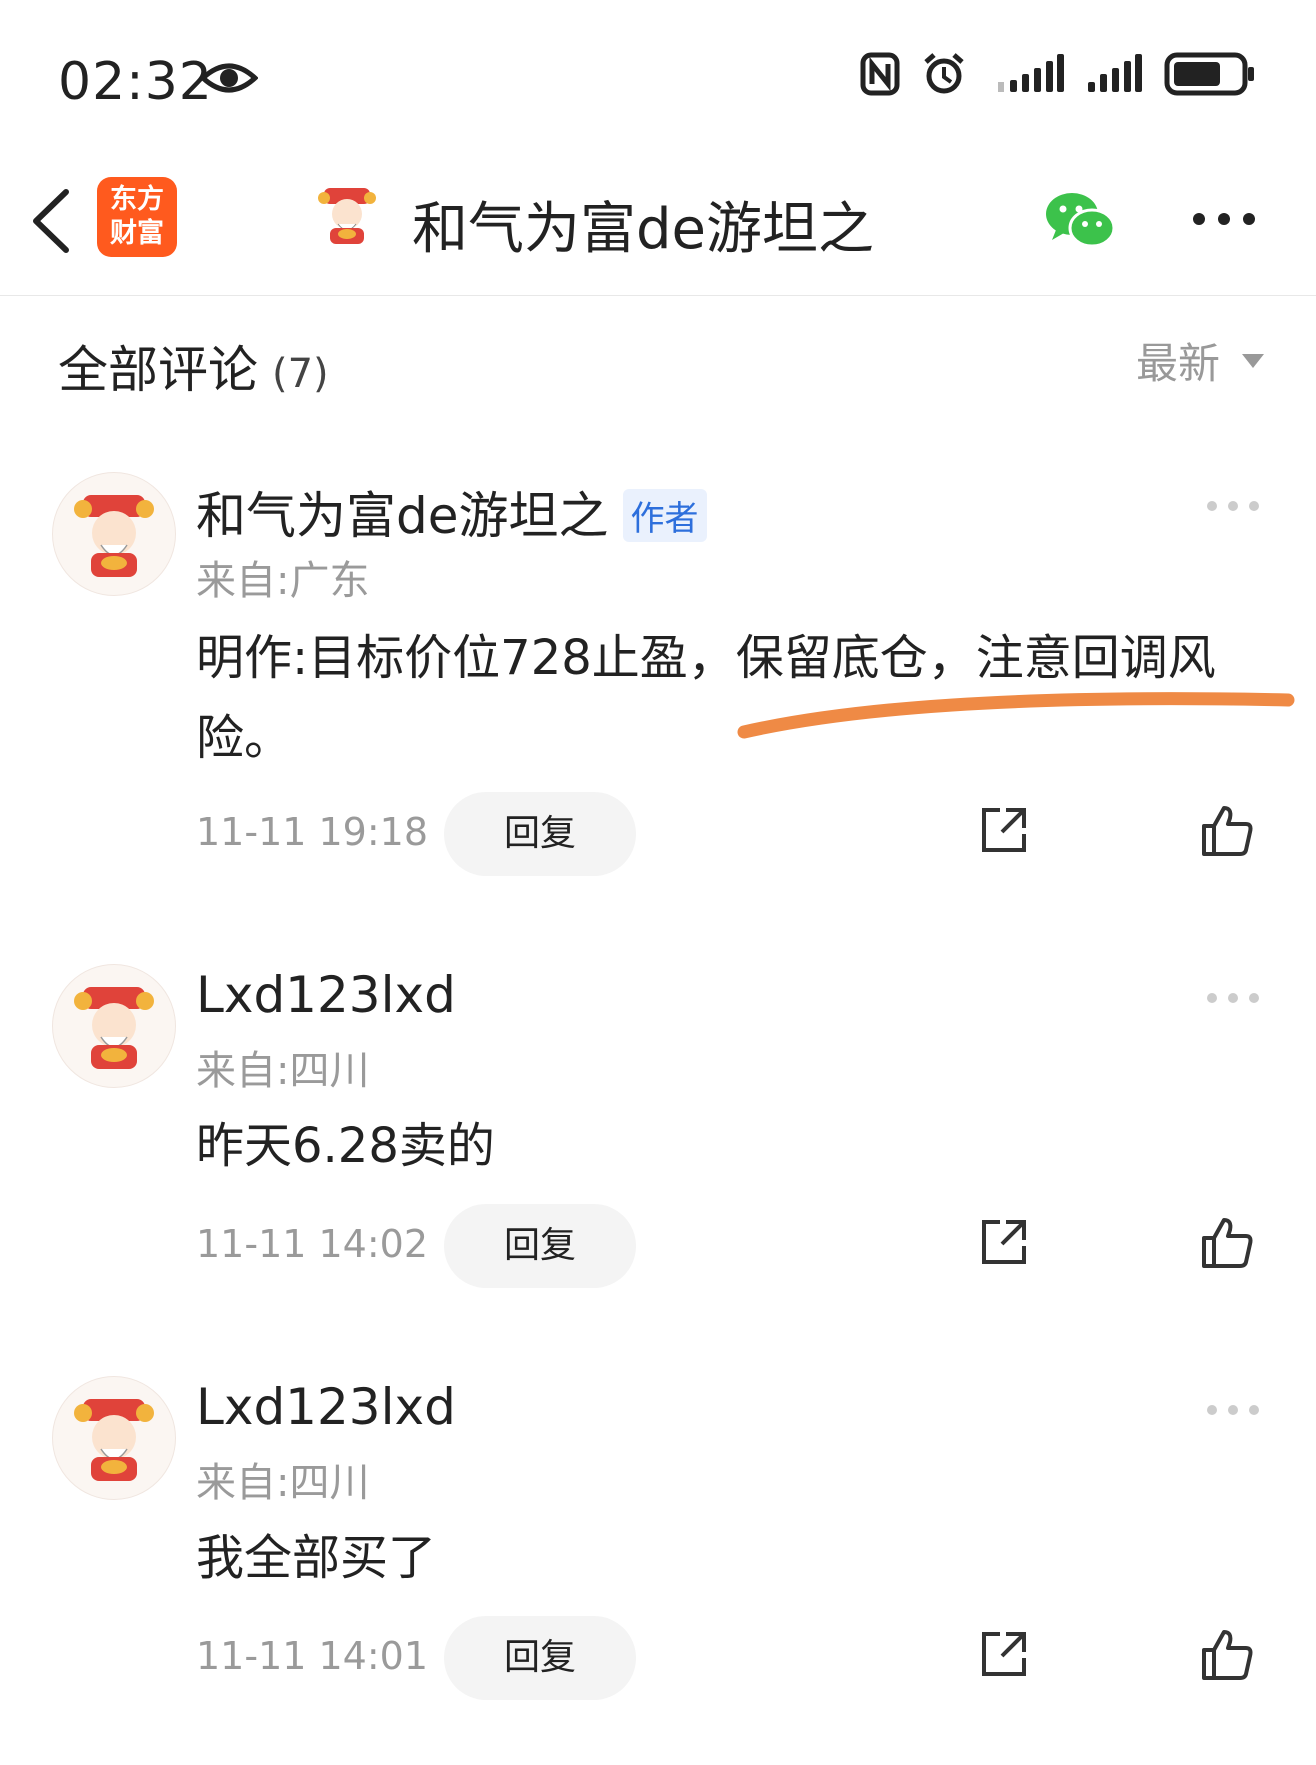  Describe the element at coordinates (664, 515) in the screenshot. I see `author-badge: 作者` at that location.